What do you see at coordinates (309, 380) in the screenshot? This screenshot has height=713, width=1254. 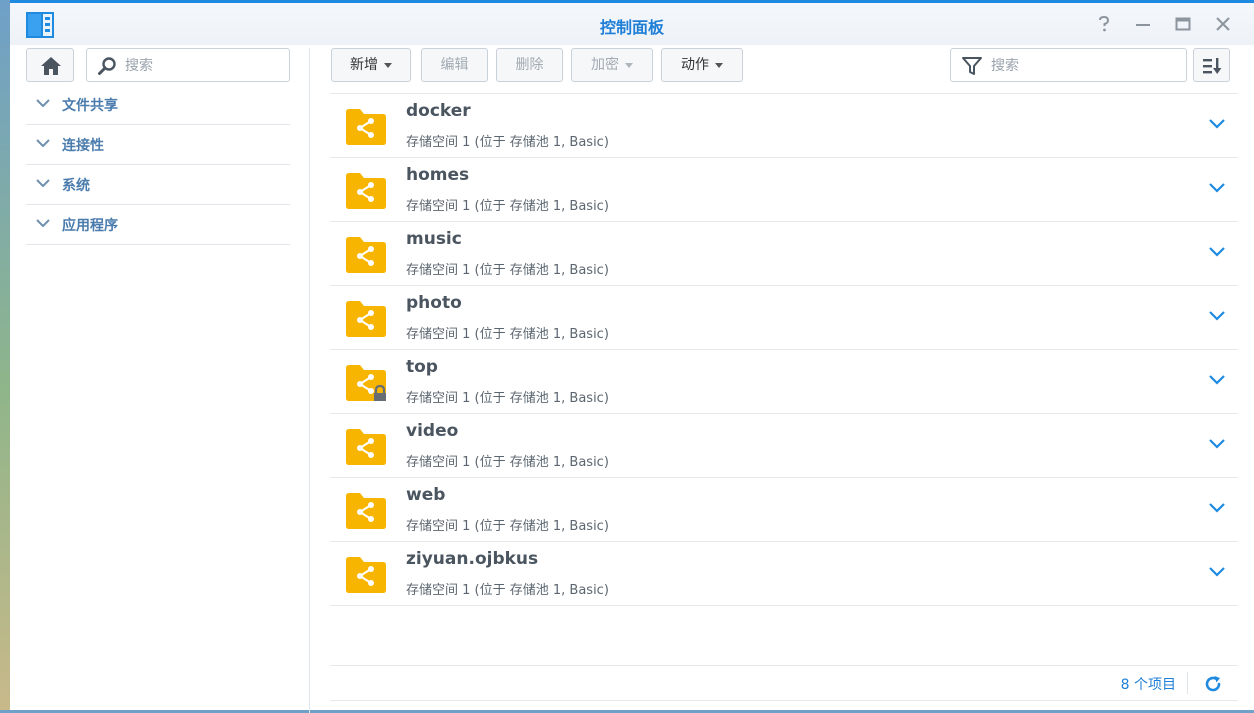 I see `panel-divider` at bounding box center [309, 380].